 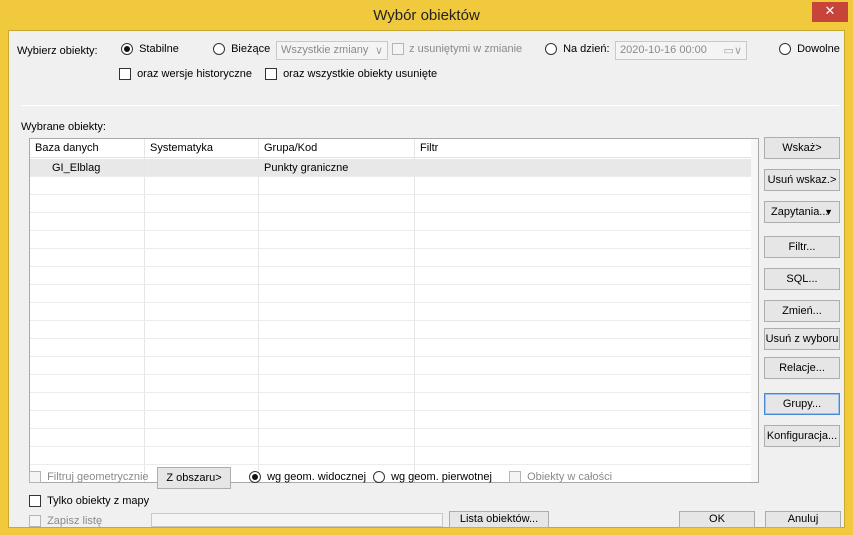 What do you see at coordinates (394, 148) in the screenshot?
I see `table-header: Baza danych Systematyka Grupa/Kod Filtr` at bounding box center [394, 148].